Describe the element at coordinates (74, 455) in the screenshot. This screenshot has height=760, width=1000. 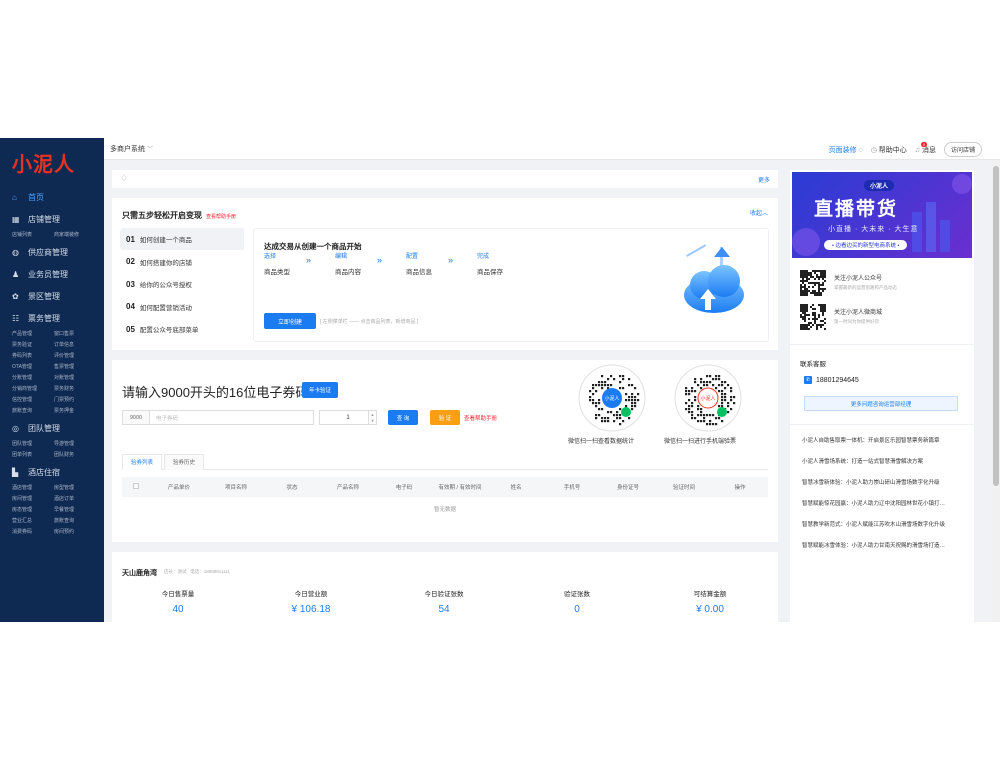
I see `sidebar-subitem: 团队财务` at that location.